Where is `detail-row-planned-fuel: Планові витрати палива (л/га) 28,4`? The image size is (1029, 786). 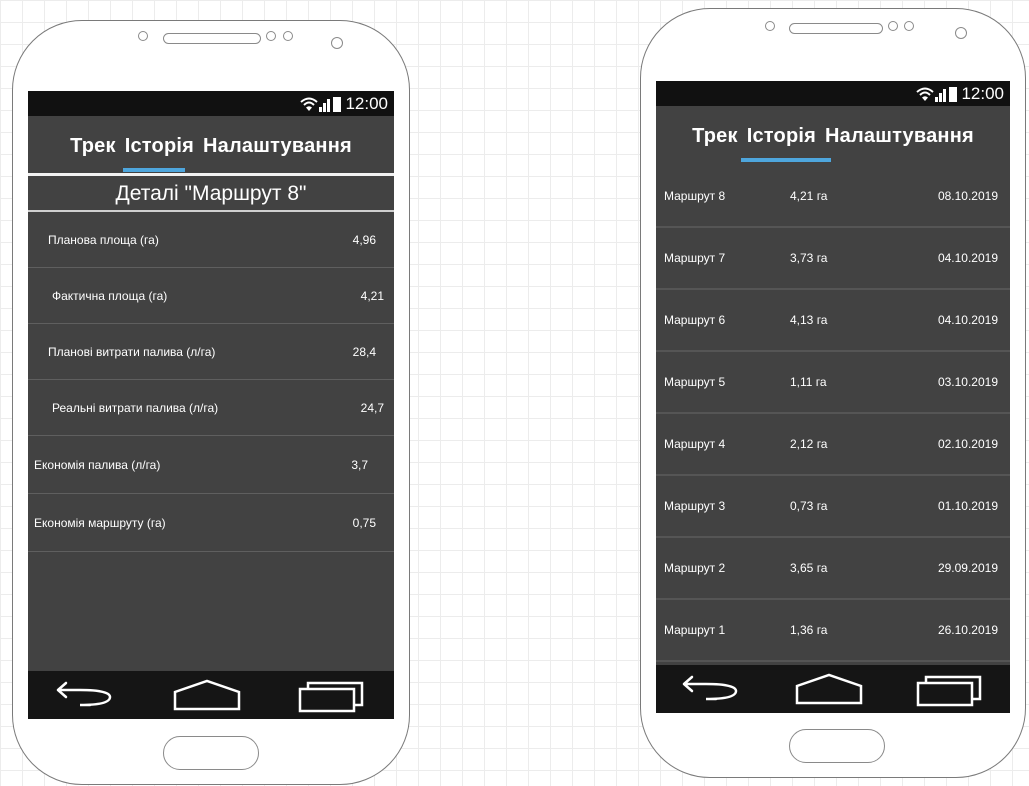 detail-row-planned-fuel: Планові витрати палива (л/га) 28,4 is located at coordinates (211, 352).